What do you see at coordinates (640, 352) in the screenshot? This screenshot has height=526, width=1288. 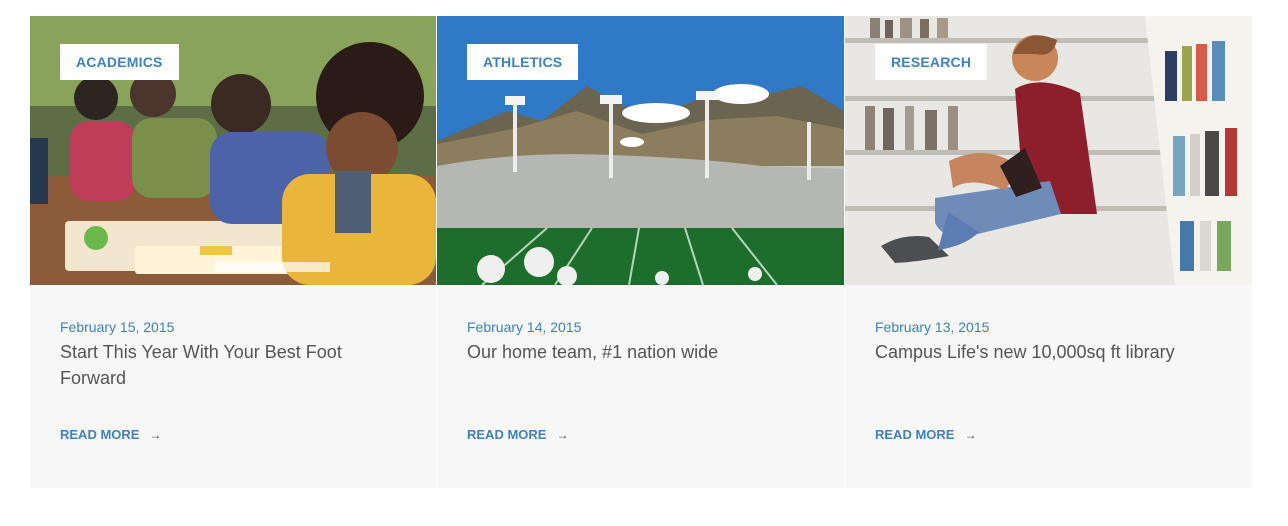 I see `post-title: Our home team, #1 nation wide` at bounding box center [640, 352].